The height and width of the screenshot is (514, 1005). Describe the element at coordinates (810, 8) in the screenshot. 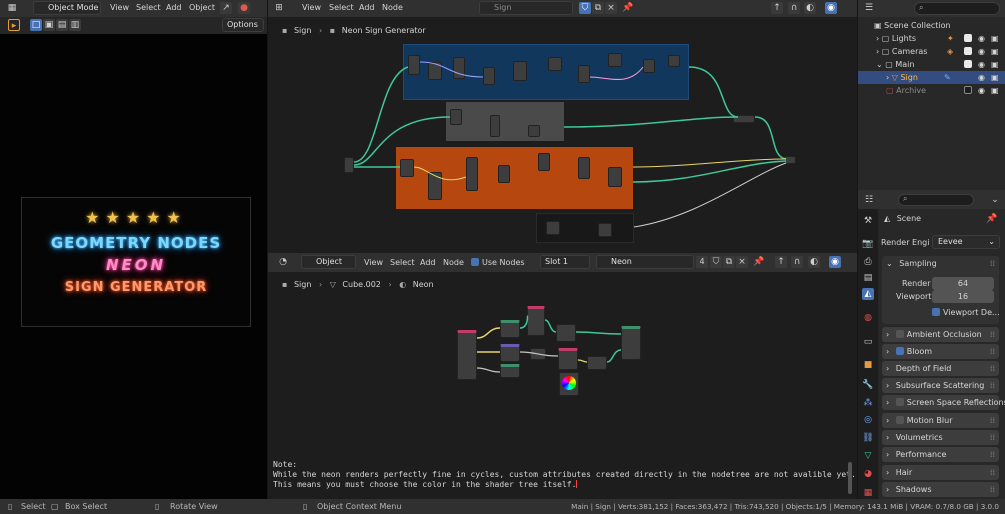

I see `overlay-icon: ◐` at that location.